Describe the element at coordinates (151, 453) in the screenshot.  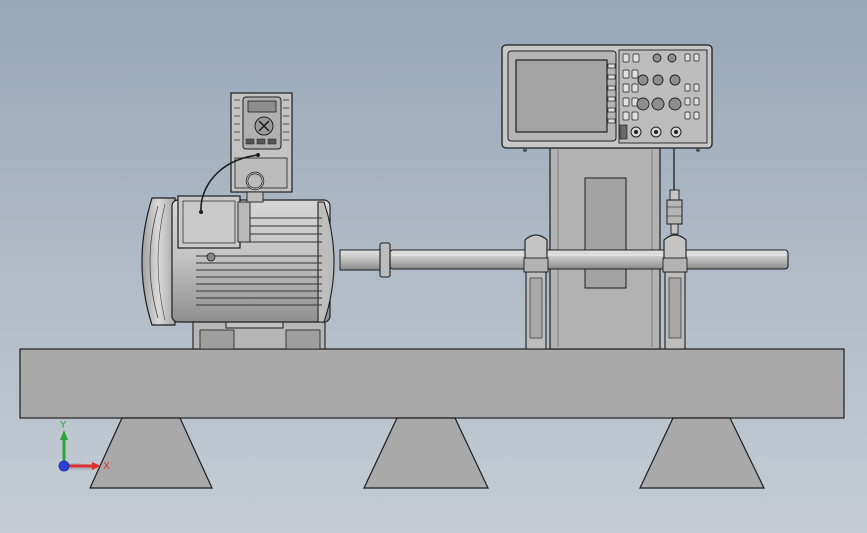
I see `base-leg-left` at that location.